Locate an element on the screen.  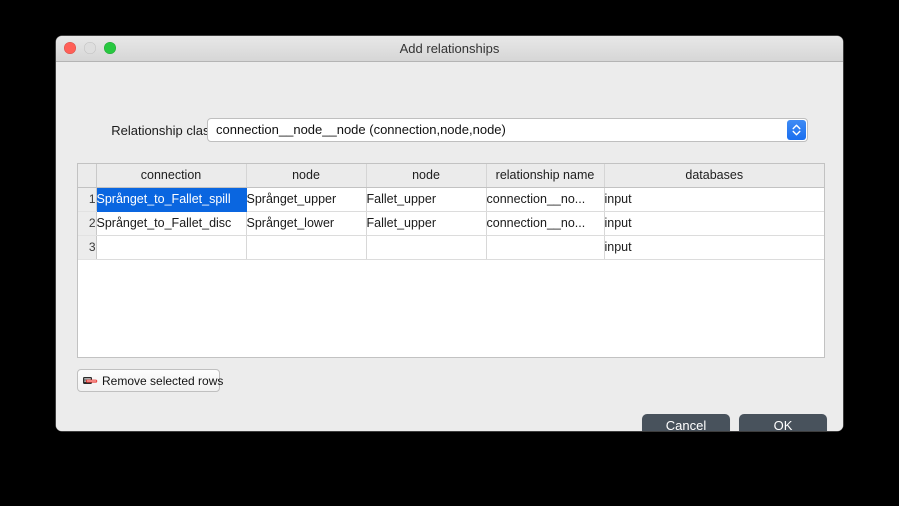
column-header-connection: connection is located at coordinates (171, 176).